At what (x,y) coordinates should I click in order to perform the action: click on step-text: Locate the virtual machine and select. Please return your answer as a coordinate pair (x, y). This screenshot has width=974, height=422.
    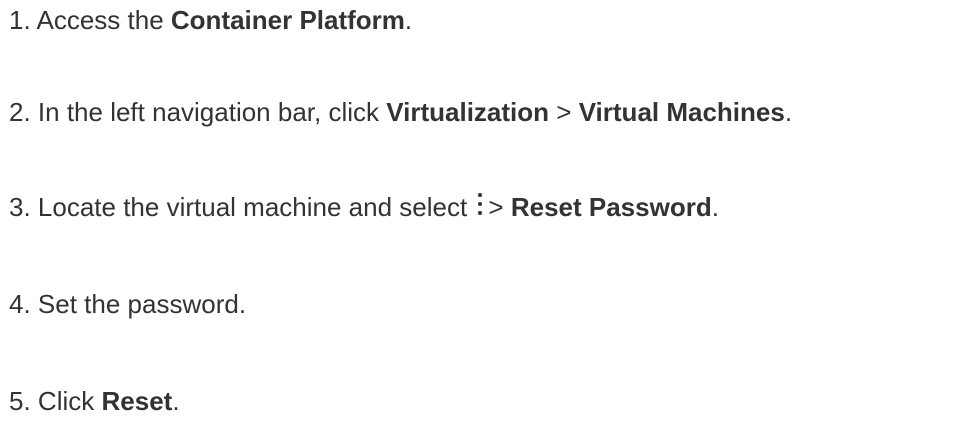
    Looking at the image, I should click on (252, 207).